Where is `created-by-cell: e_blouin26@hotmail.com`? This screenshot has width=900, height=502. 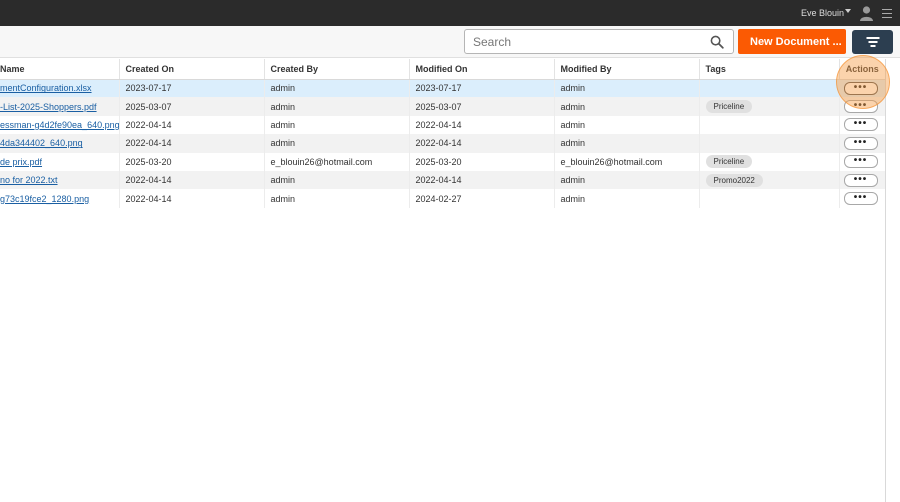 created-by-cell: e_blouin26@hotmail.com is located at coordinates (336, 161).